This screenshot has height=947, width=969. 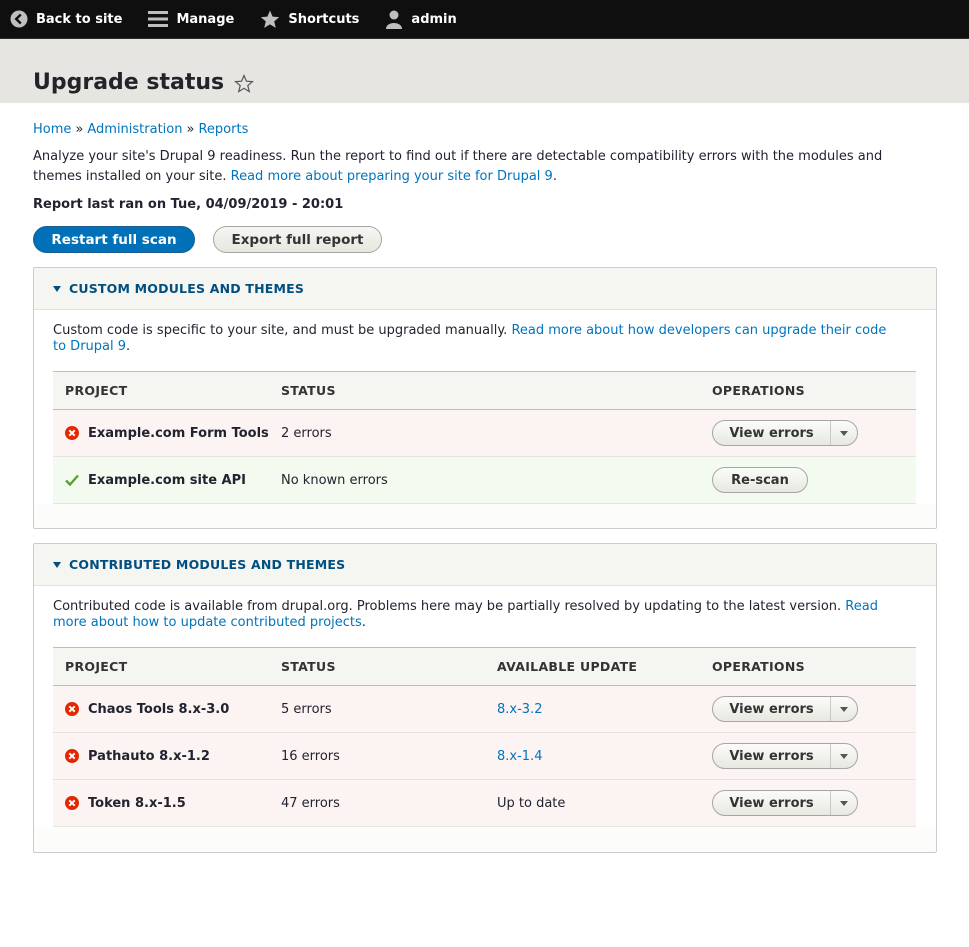 What do you see at coordinates (484, 239) in the screenshot?
I see `report-actions: Restart full scan Export full report` at bounding box center [484, 239].